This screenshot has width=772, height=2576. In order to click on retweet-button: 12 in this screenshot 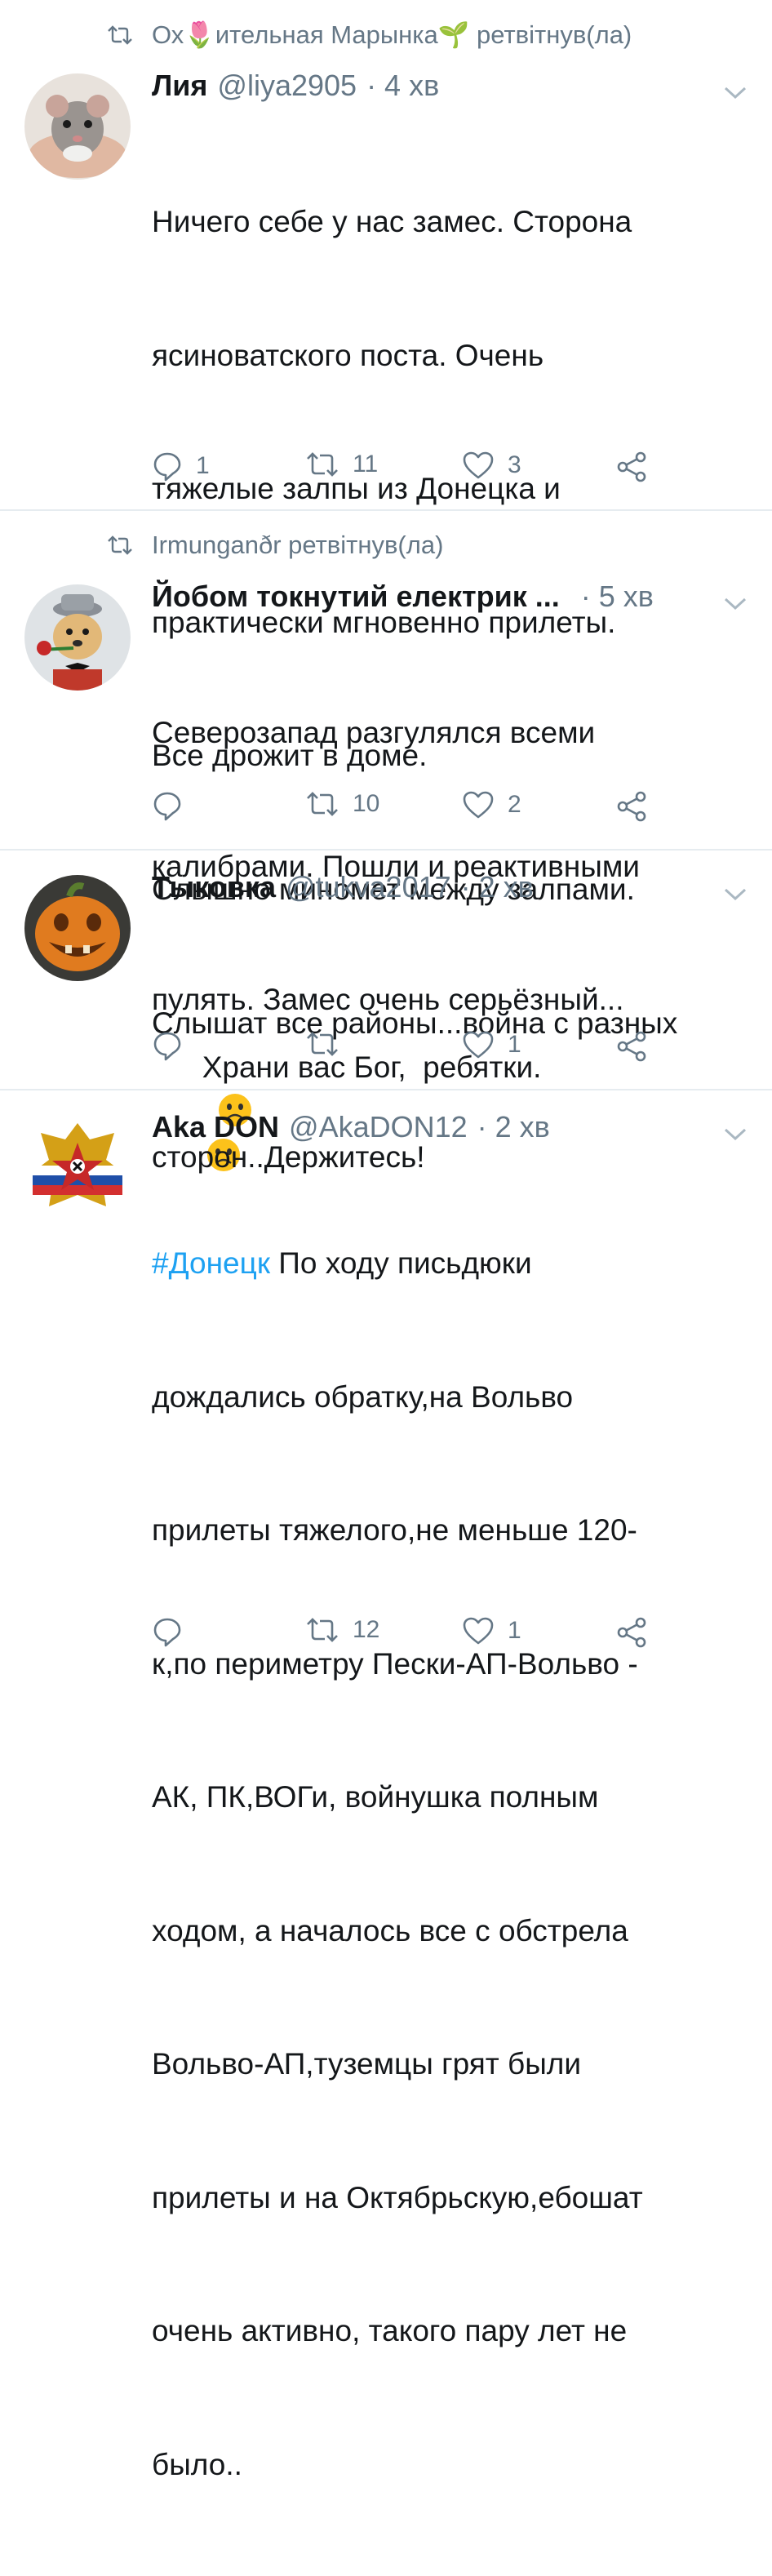, I will do `click(342, 1630)`.